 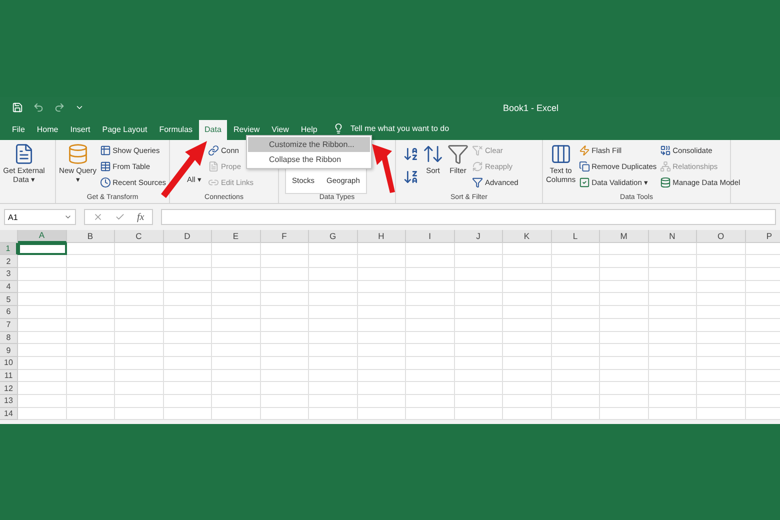 What do you see at coordinates (213, 130) in the screenshot?
I see `ribbon-tab: Data` at bounding box center [213, 130].